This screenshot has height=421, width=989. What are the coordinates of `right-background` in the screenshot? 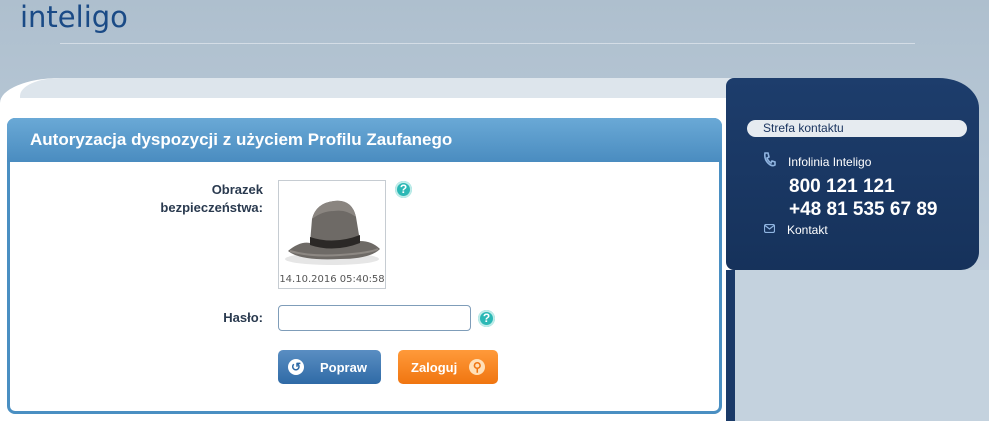 It's located at (862, 345).